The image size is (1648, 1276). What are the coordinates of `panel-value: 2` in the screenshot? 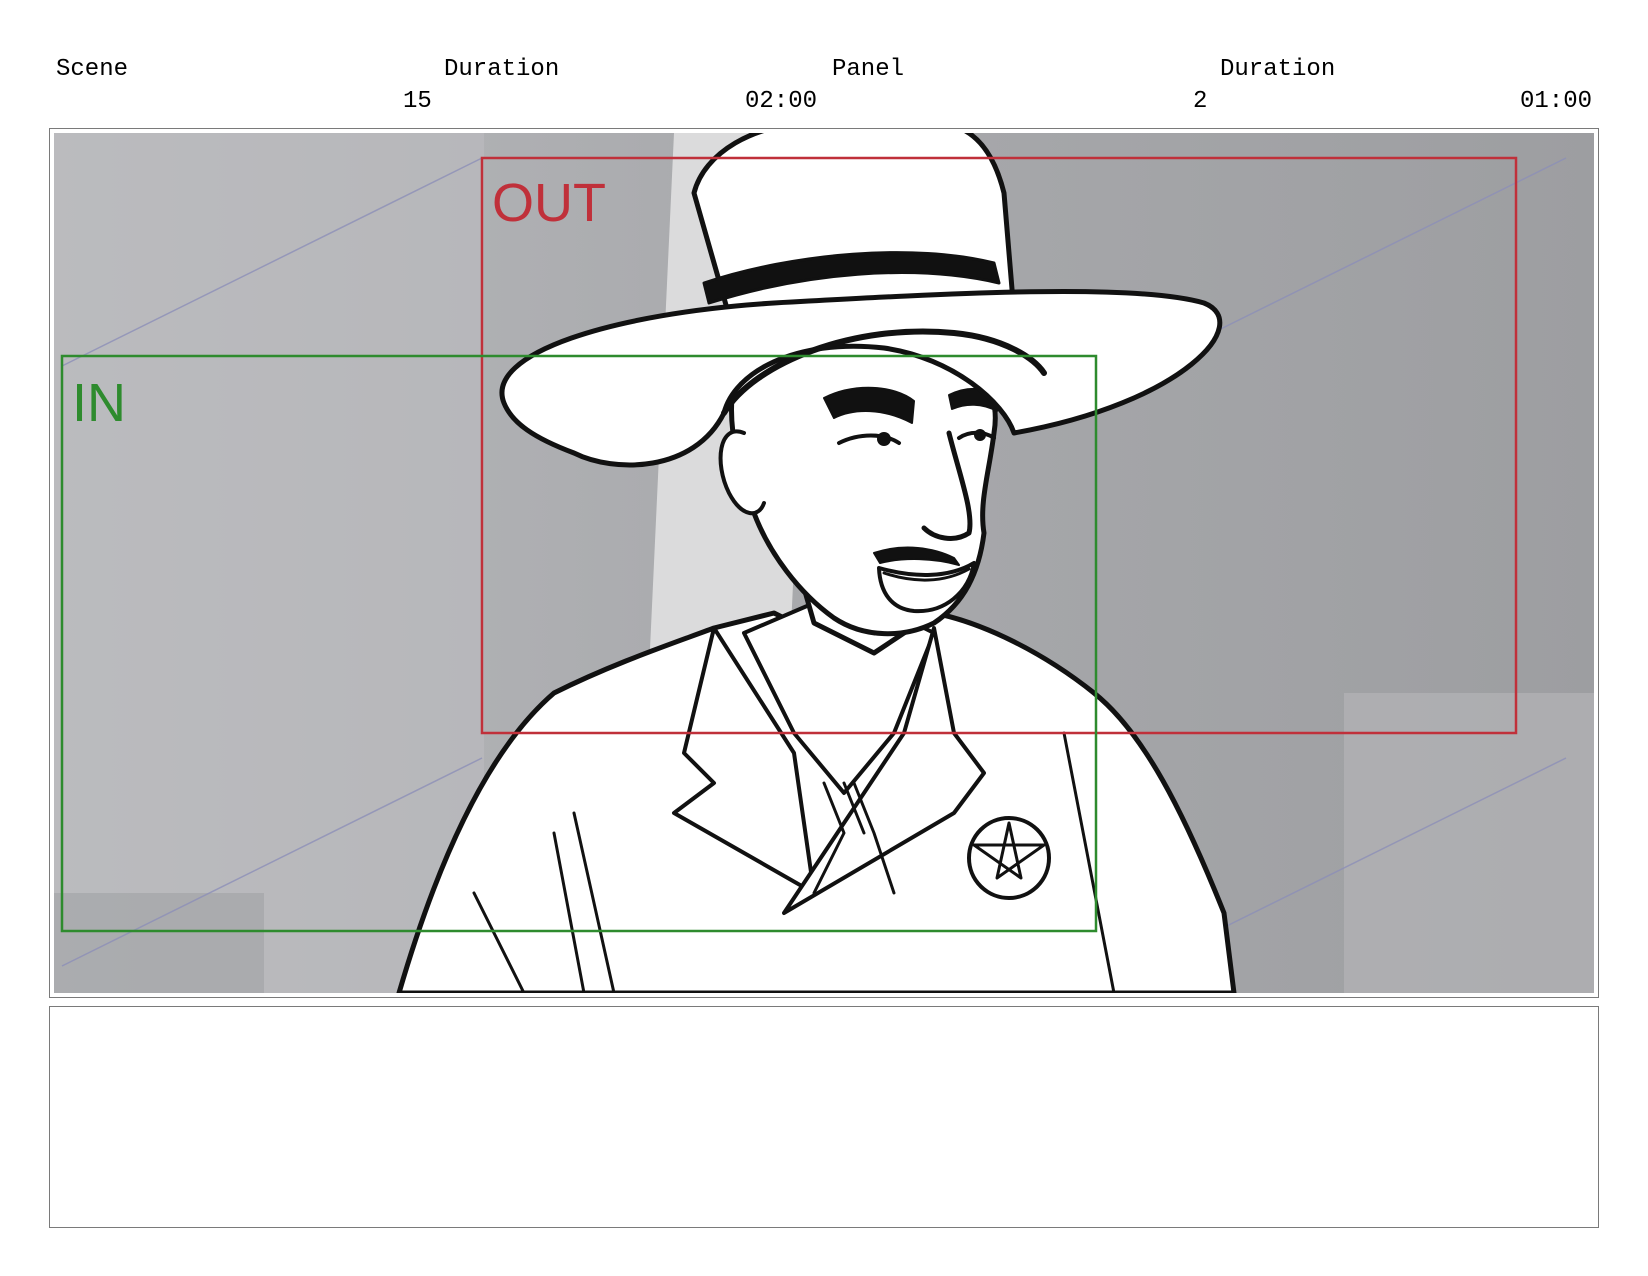 It's located at (1200, 101).